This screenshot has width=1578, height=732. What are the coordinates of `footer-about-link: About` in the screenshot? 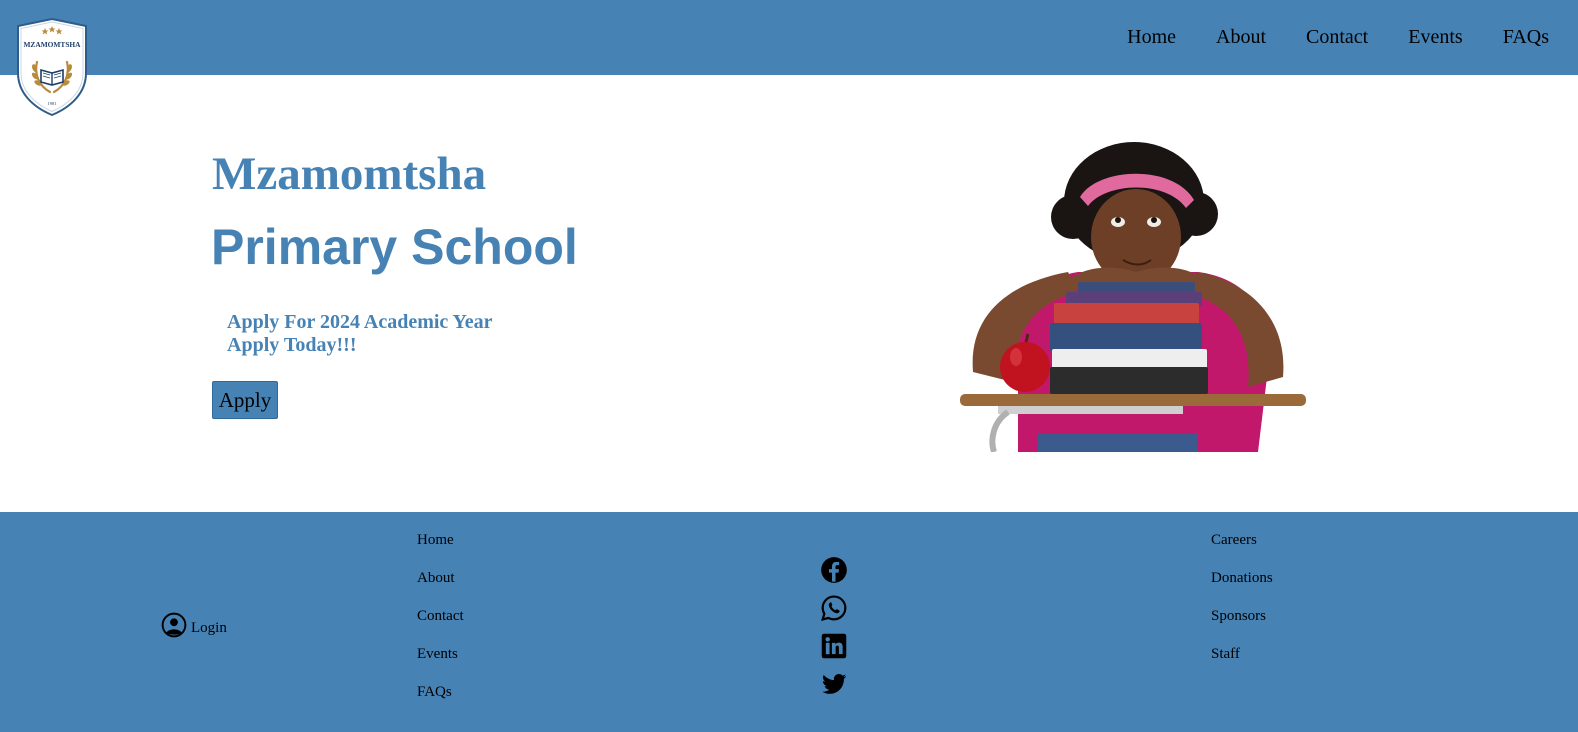 It's located at (440, 587).